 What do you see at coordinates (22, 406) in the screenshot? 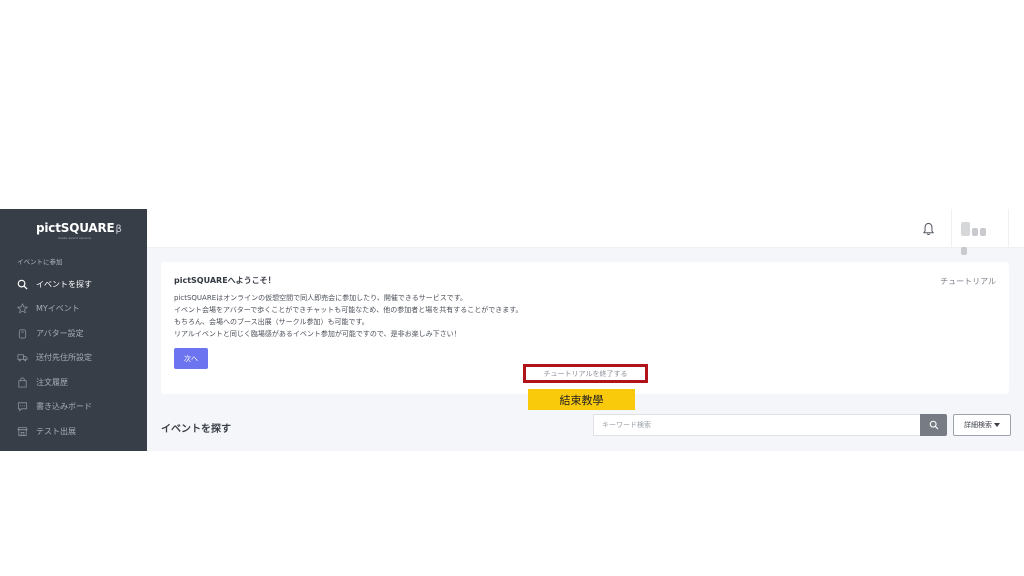
I see `comment-icon` at bounding box center [22, 406].